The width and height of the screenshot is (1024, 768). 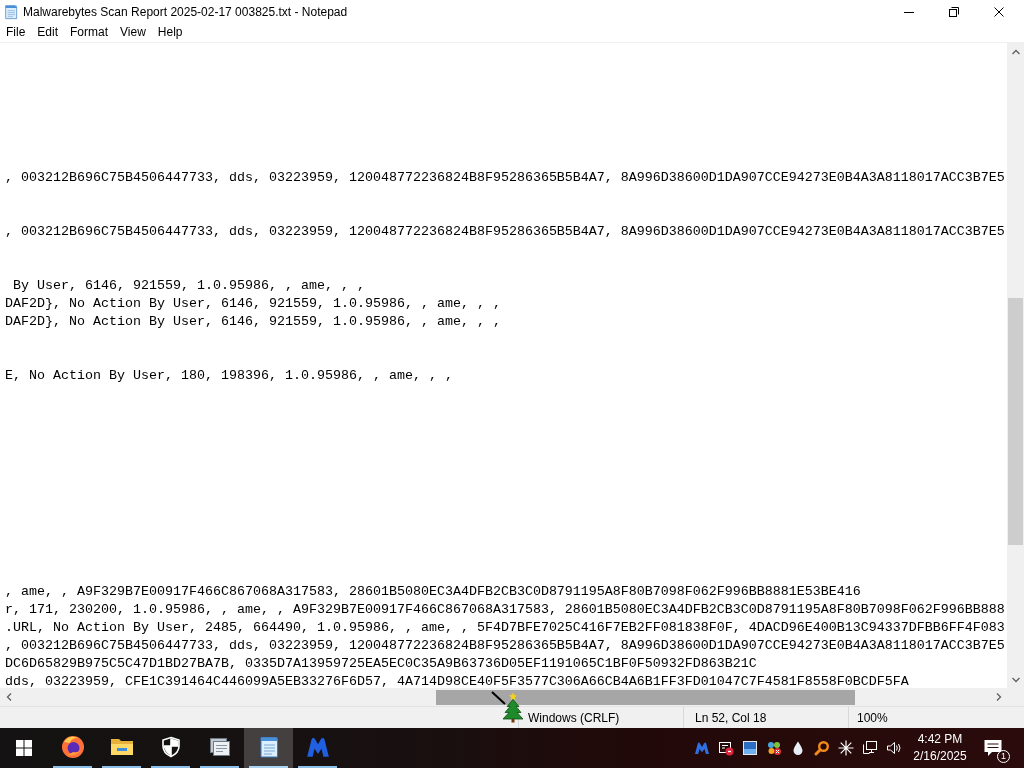 What do you see at coordinates (433, 592) in the screenshot?
I see `text-line: , ame, , A9F329B7E00917F466C867068A317583, 28601B5080EC3A4DFB2CB3C0D8791195A8F80B7098F062F996BB8881E53BE416` at bounding box center [433, 592].